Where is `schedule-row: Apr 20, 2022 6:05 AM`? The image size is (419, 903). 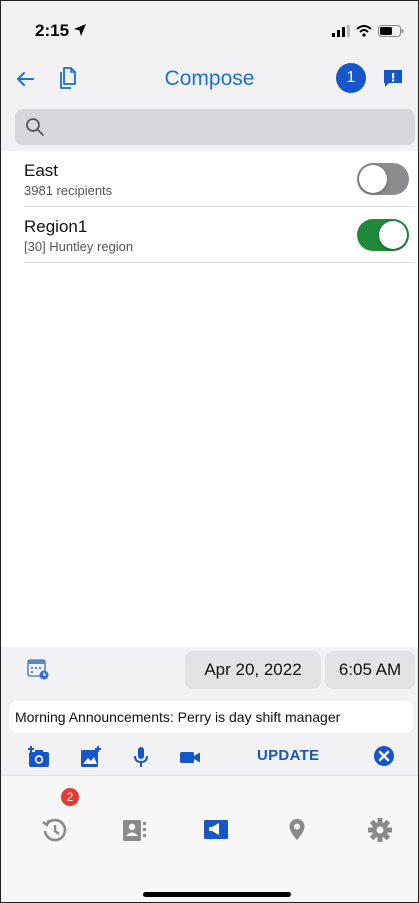
schedule-row: Apr 20, 2022 6:05 AM is located at coordinates (209, 670).